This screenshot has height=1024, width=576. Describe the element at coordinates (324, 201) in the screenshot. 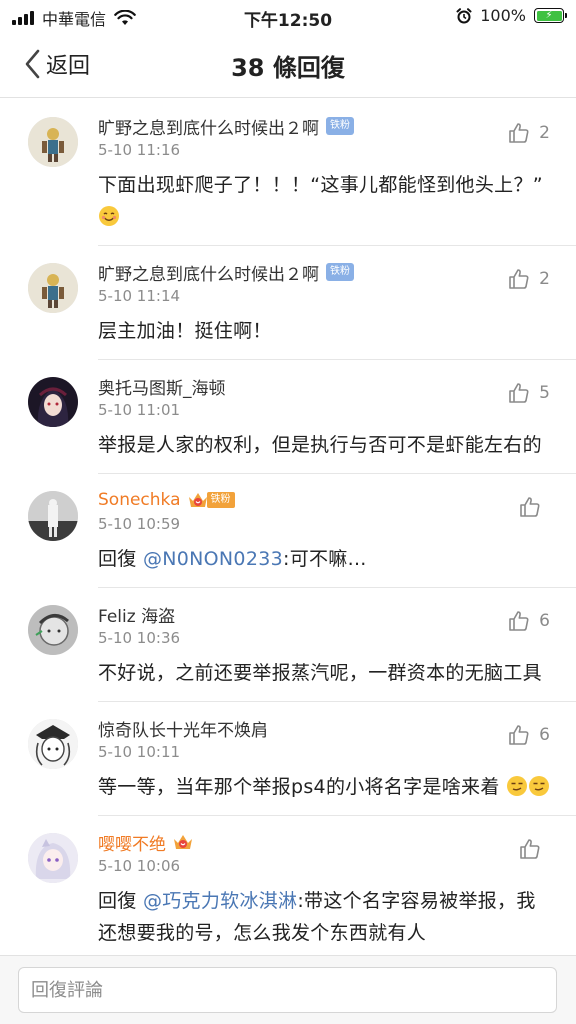

I see `comment-text: 下面出现虾爬子了！！！“这事儿都能怪到他头上？”` at that location.